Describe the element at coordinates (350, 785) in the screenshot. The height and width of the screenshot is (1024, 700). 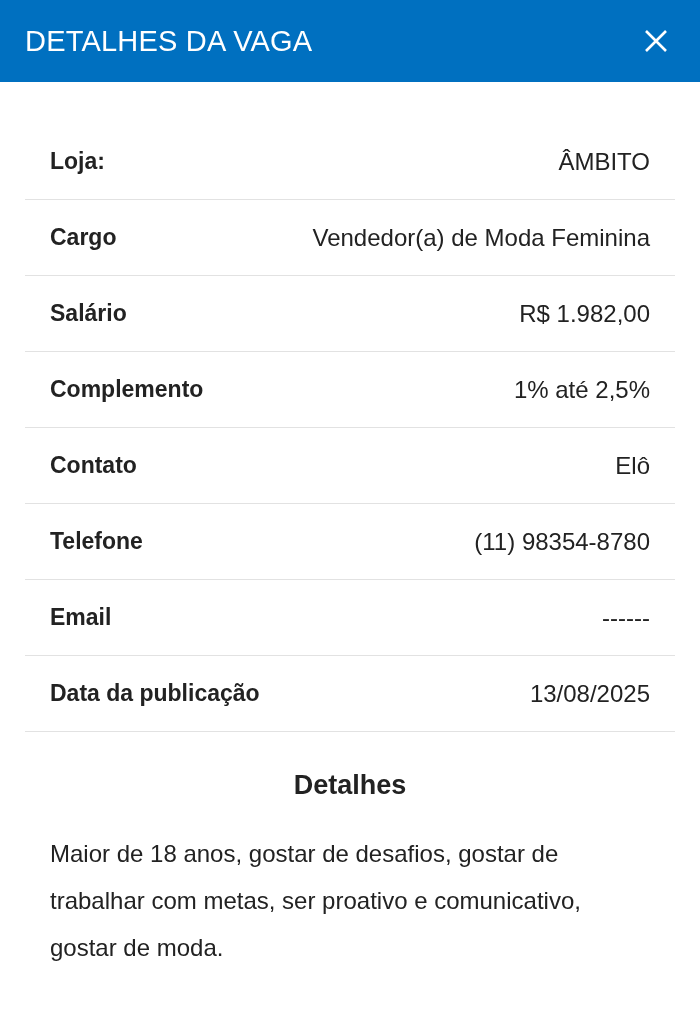
I see `section-heading: Detalhes` at that location.